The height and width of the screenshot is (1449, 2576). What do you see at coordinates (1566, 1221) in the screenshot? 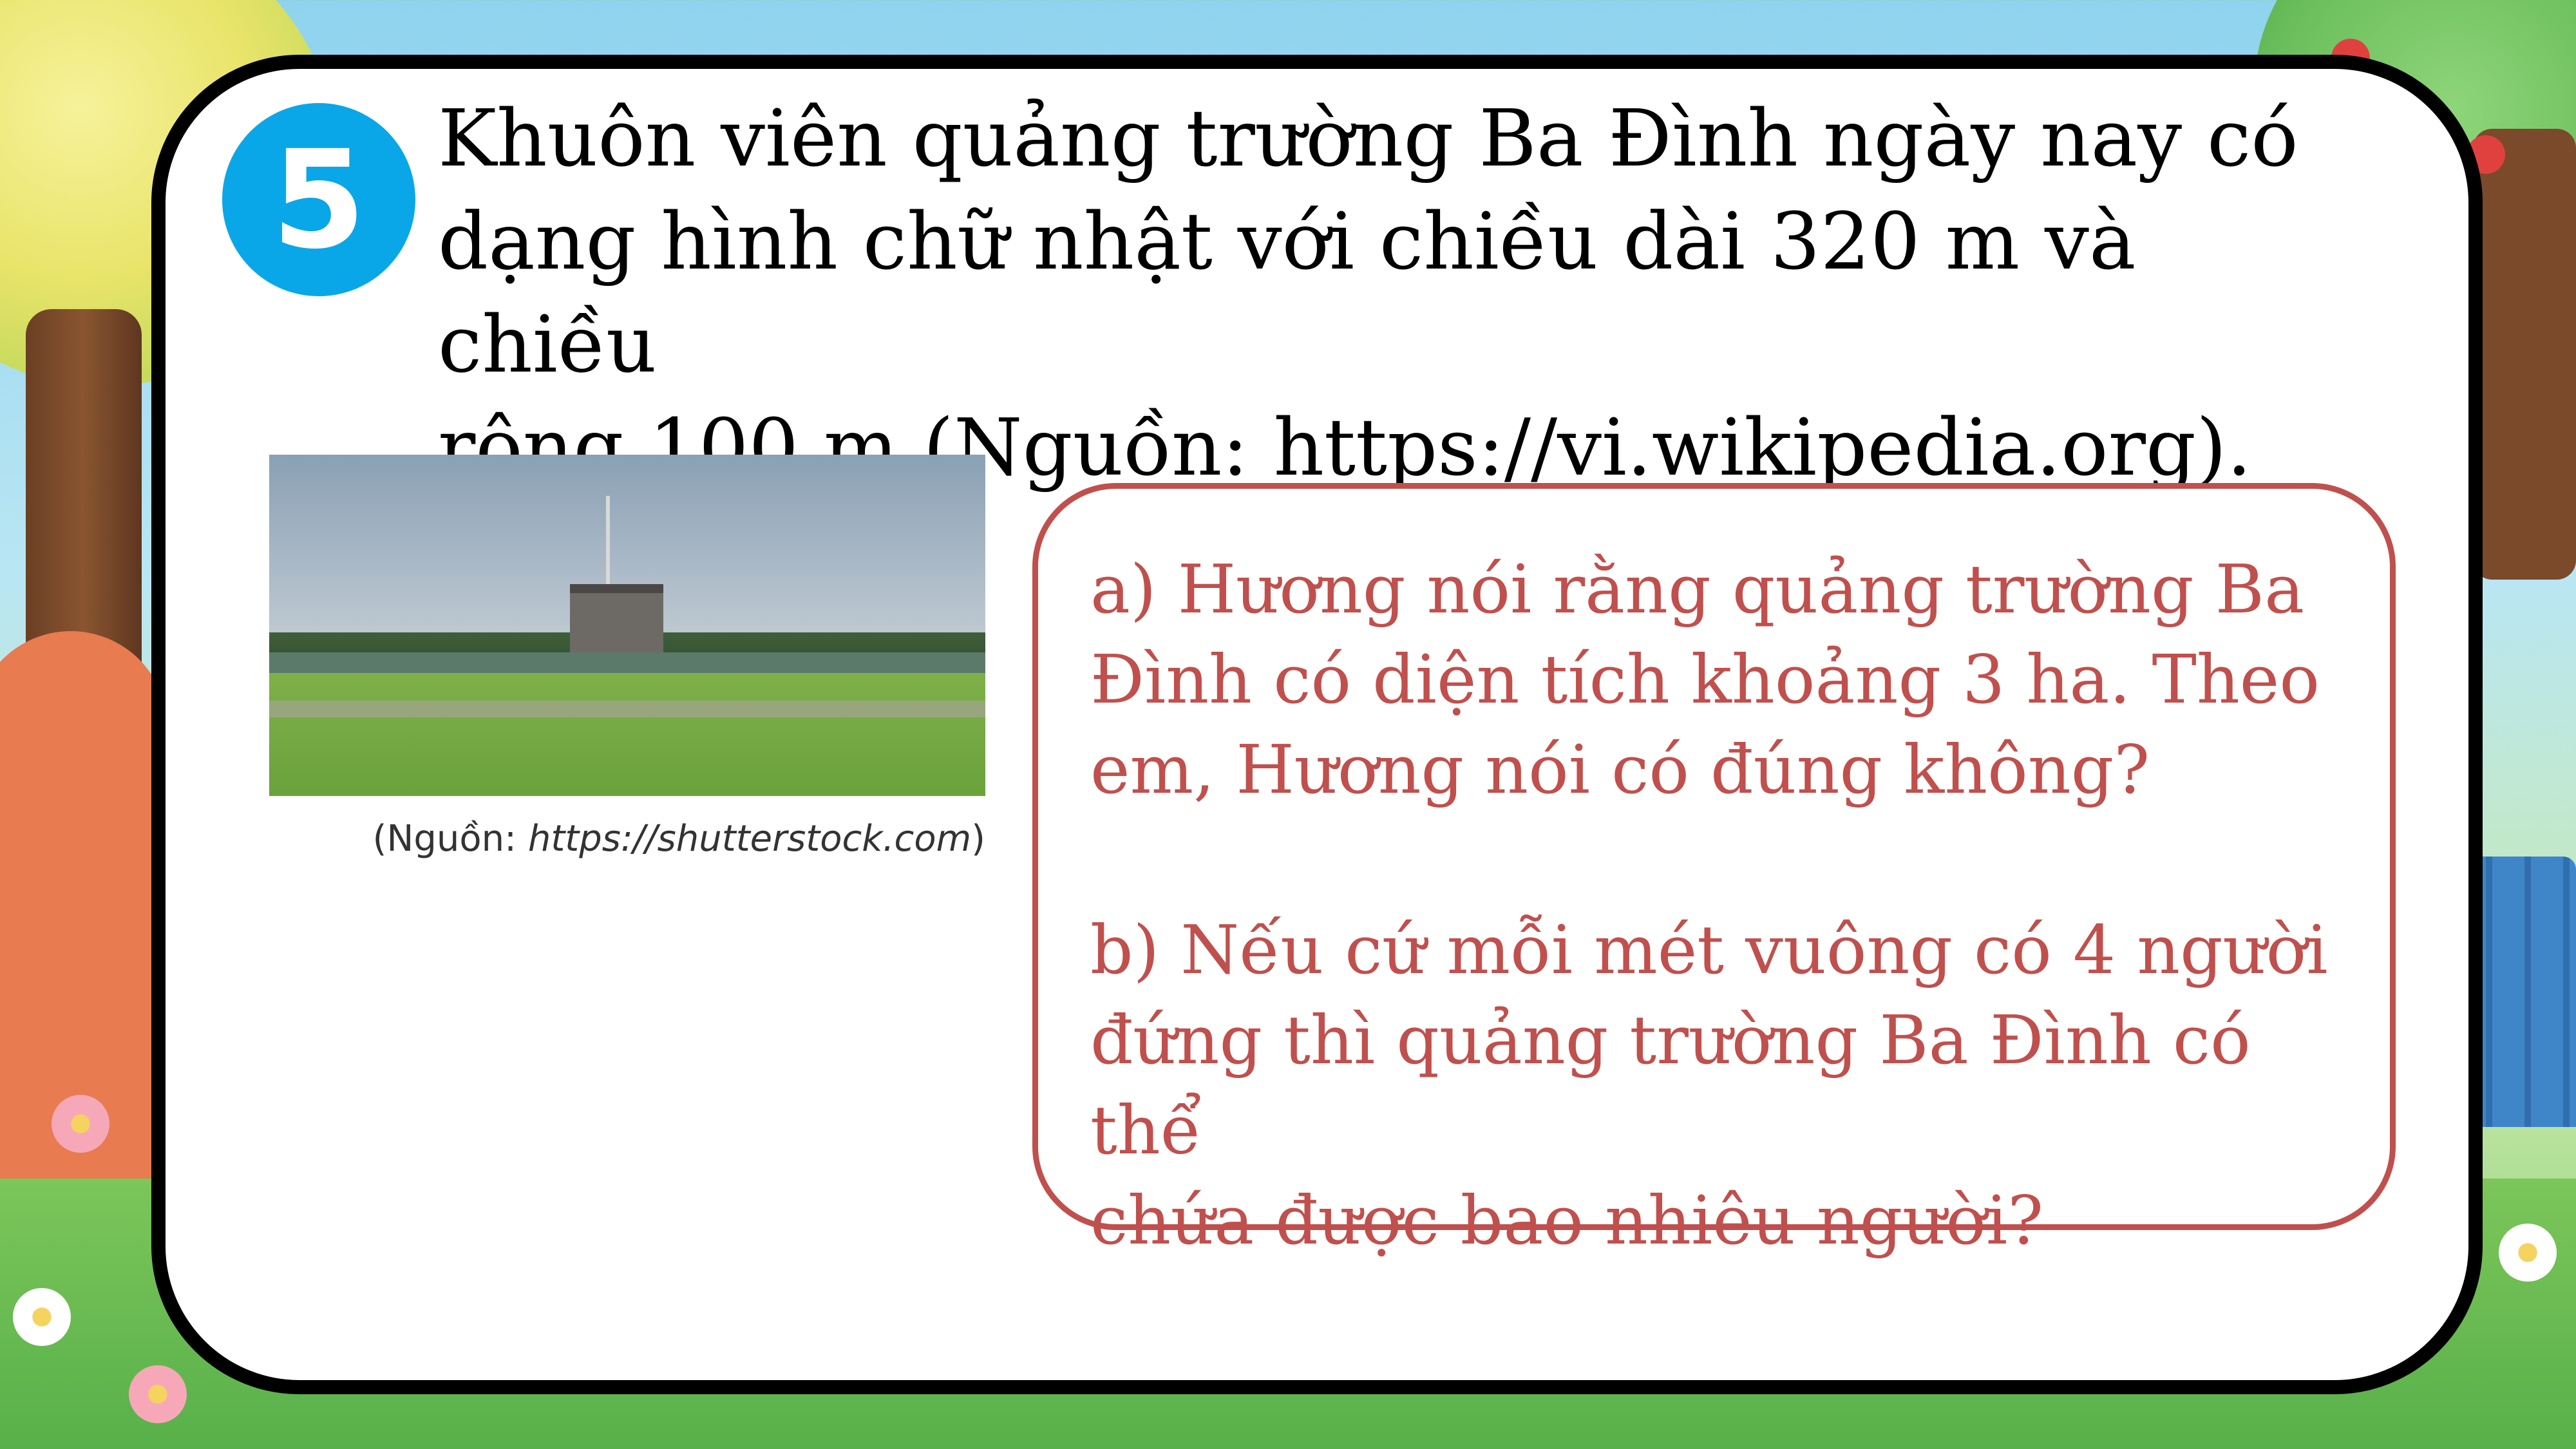
I see `part-b-line: chứa được bao nhiêu người?` at bounding box center [1566, 1221].